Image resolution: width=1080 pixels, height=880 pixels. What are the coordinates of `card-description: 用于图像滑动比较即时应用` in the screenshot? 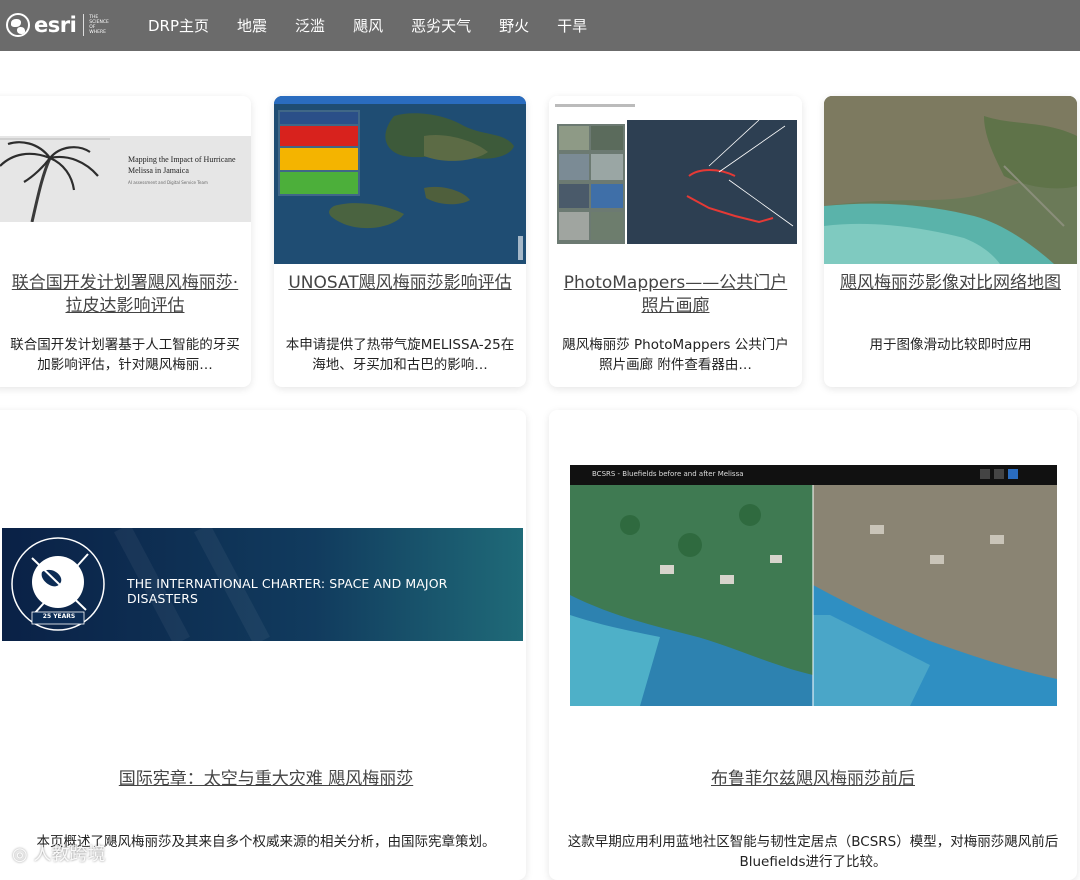 It's located at (950, 345).